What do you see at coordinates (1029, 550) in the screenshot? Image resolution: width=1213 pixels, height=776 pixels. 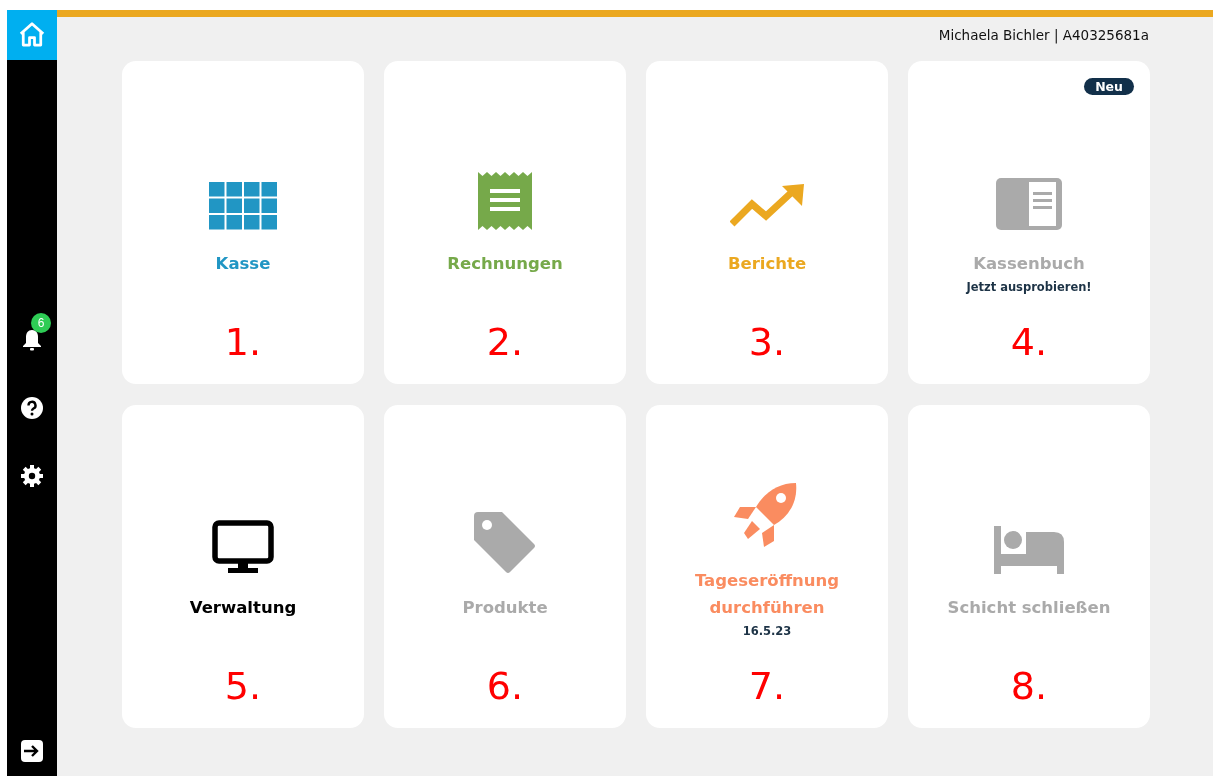 I see `bed-icon` at bounding box center [1029, 550].